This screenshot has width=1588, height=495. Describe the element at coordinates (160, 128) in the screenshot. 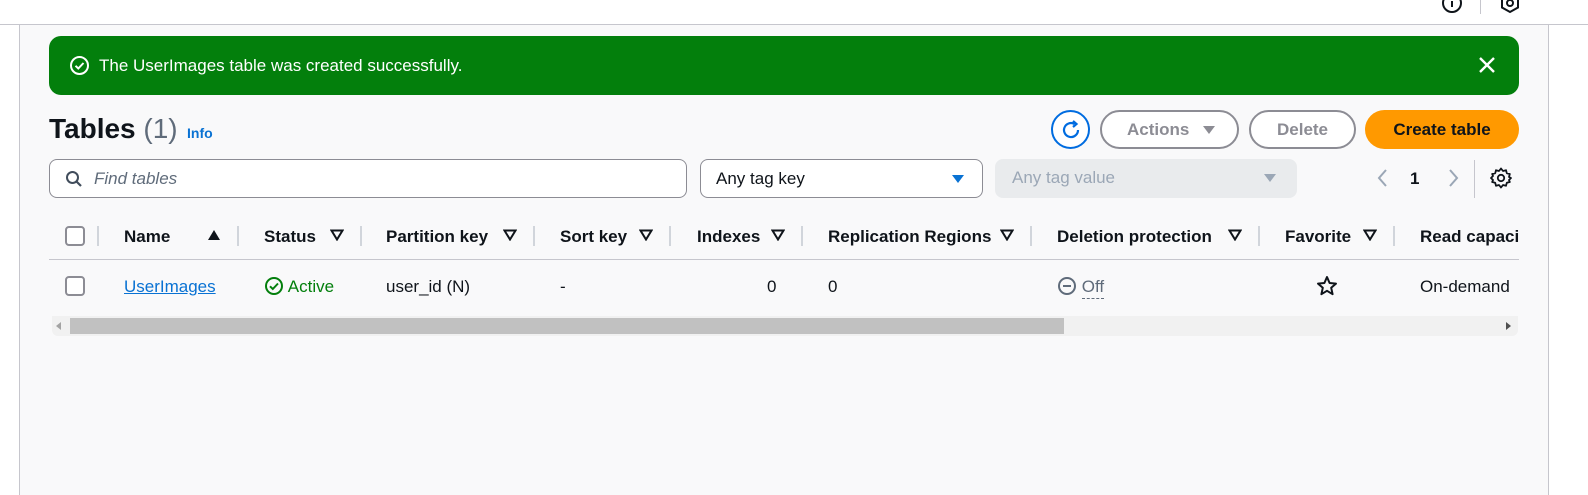

I see `table-count: (1)` at that location.